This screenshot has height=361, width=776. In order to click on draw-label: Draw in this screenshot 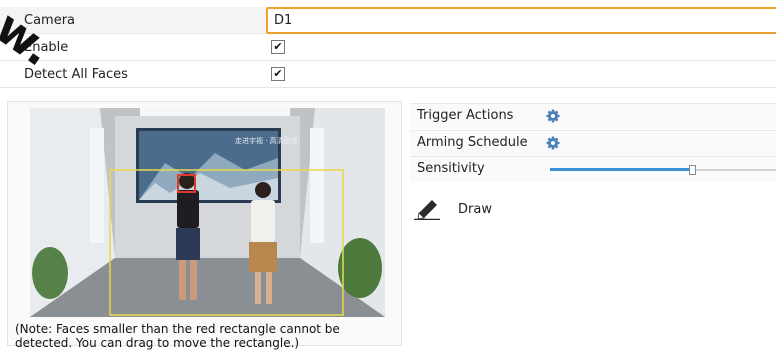, I will do `click(475, 209)`.